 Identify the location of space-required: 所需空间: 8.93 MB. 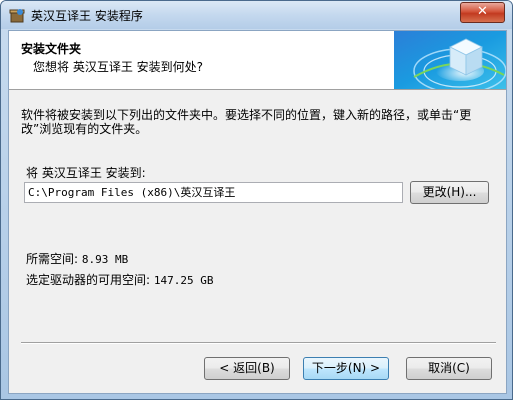
(77, 258).